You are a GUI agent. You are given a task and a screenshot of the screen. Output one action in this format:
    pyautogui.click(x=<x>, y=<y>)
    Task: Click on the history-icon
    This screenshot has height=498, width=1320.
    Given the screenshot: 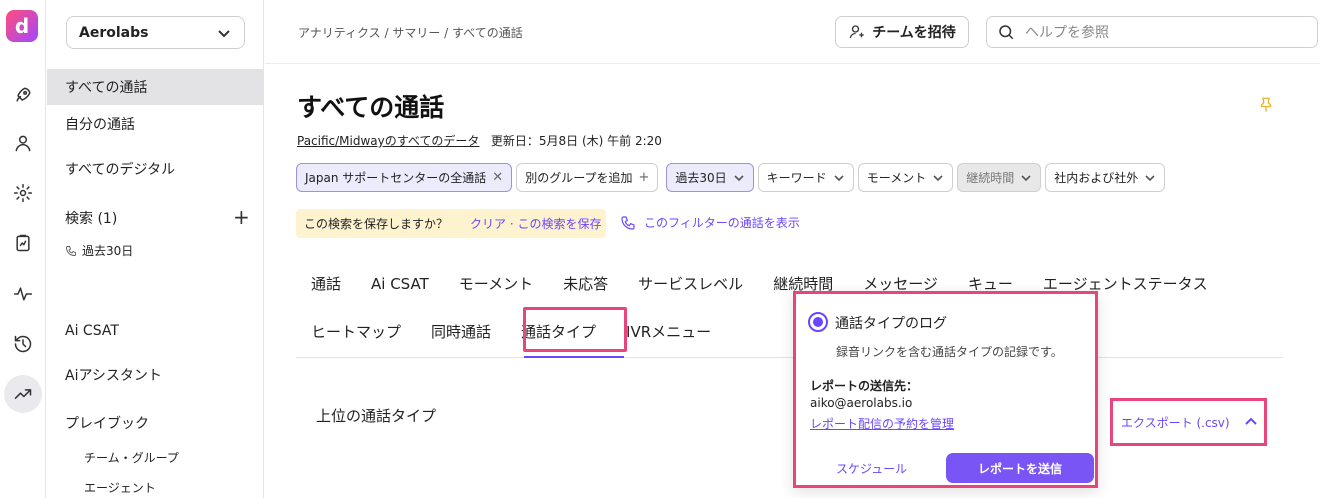 What is the action you would take?
    pyautogui.click(x=23, y=344)
    